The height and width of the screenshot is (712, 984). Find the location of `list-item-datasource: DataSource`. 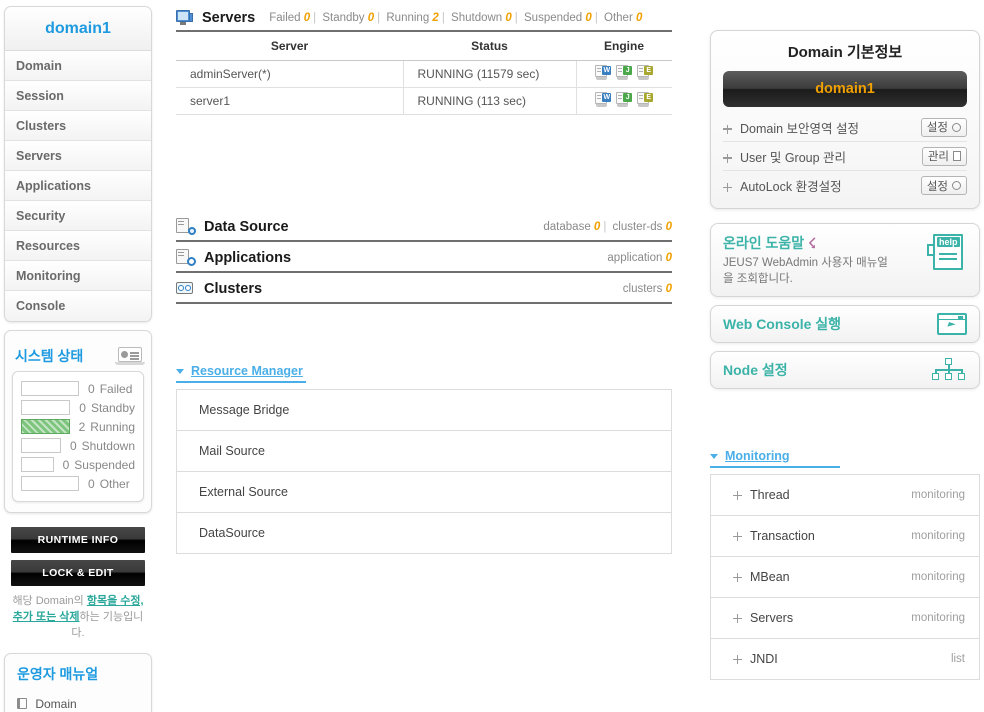

list-item-datasource: DataSource is located at coordinates (424, 533).